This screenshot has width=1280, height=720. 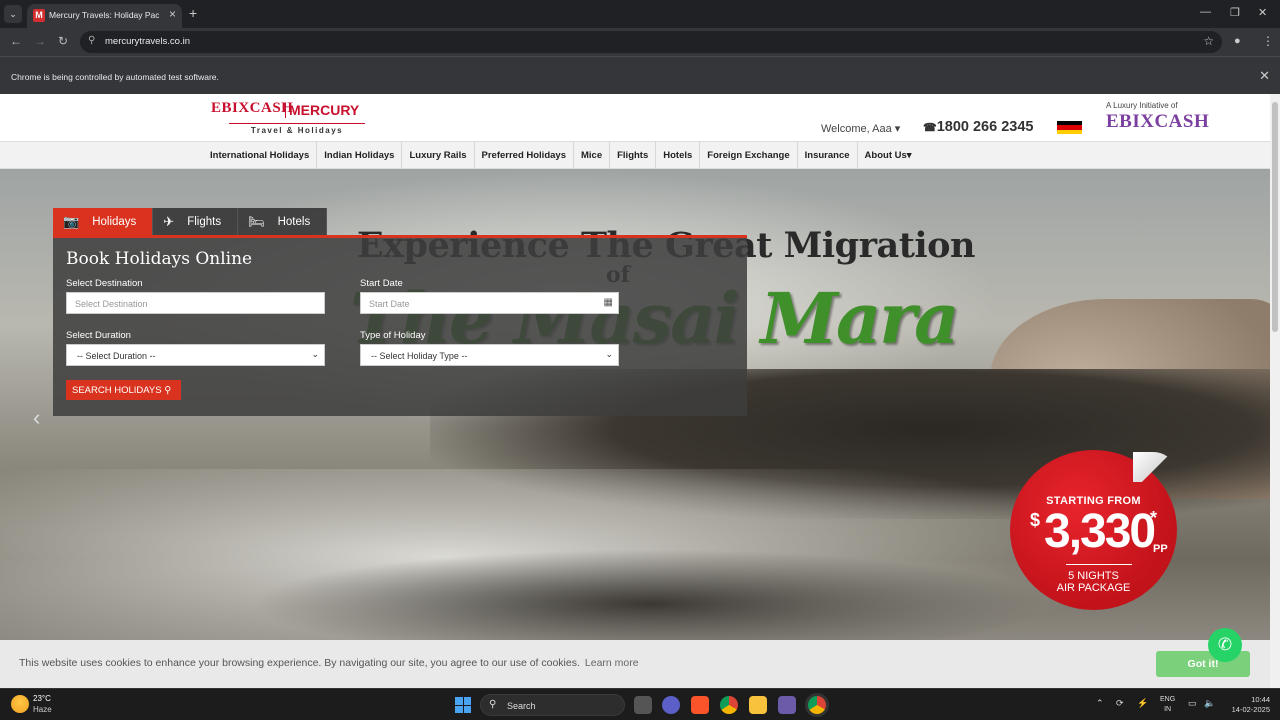 What do you see at coordinates (297, 129) in the screenshot?
I see `logo-tagline: Travel & Holidays` at bounding box center [297, 129].